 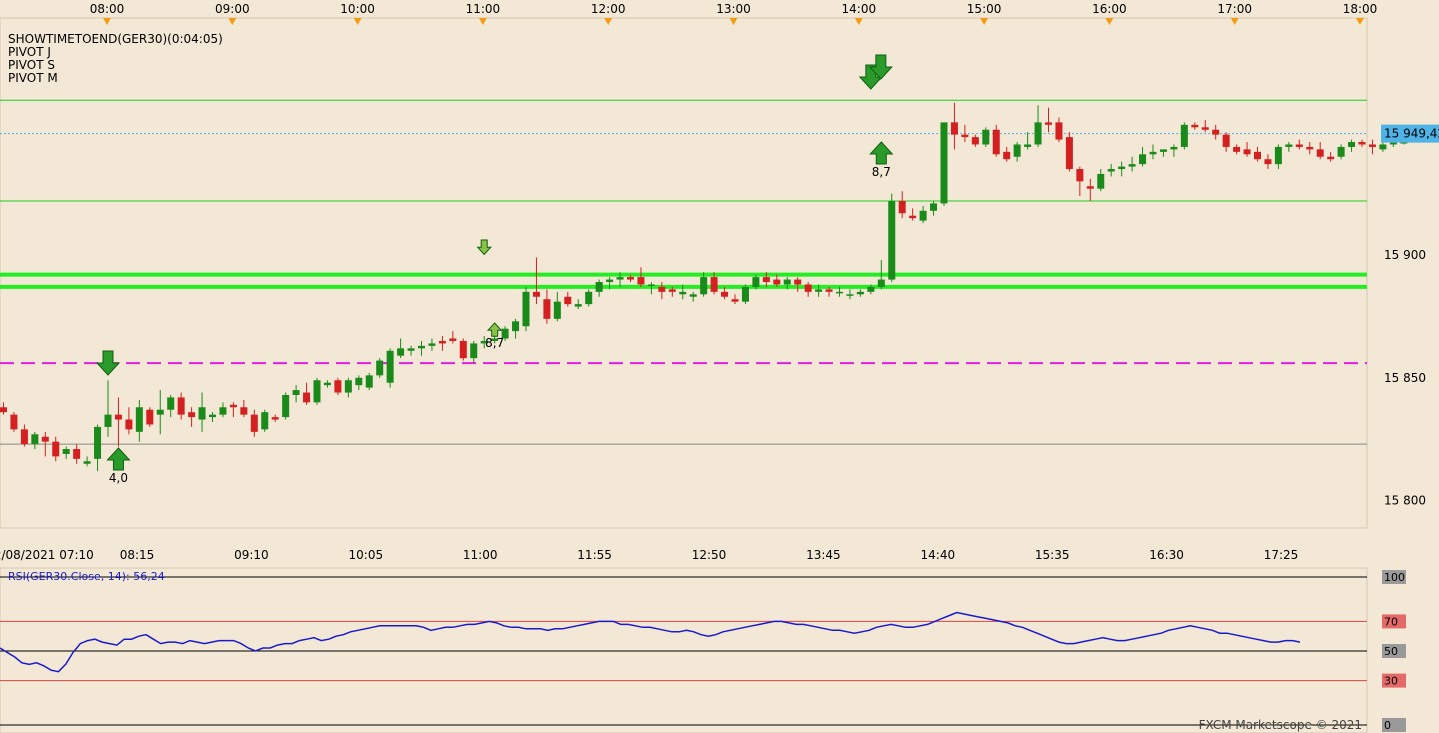 What do you see at coordinates (1052, 555) in the screenshot?
I see `bottom-time-label: 15:35` at bounding box center [1052, 555].